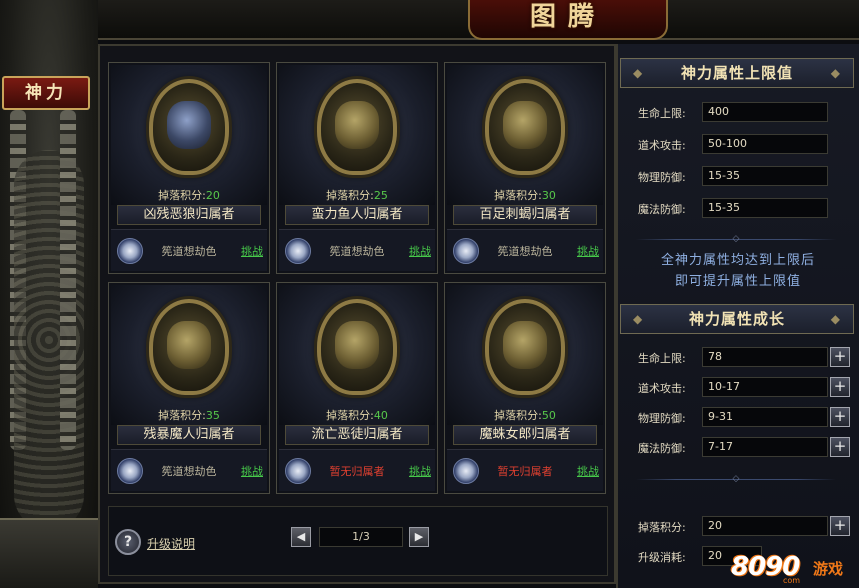  I want to click on spider-lady-medallion-icon, so click(525, 347).